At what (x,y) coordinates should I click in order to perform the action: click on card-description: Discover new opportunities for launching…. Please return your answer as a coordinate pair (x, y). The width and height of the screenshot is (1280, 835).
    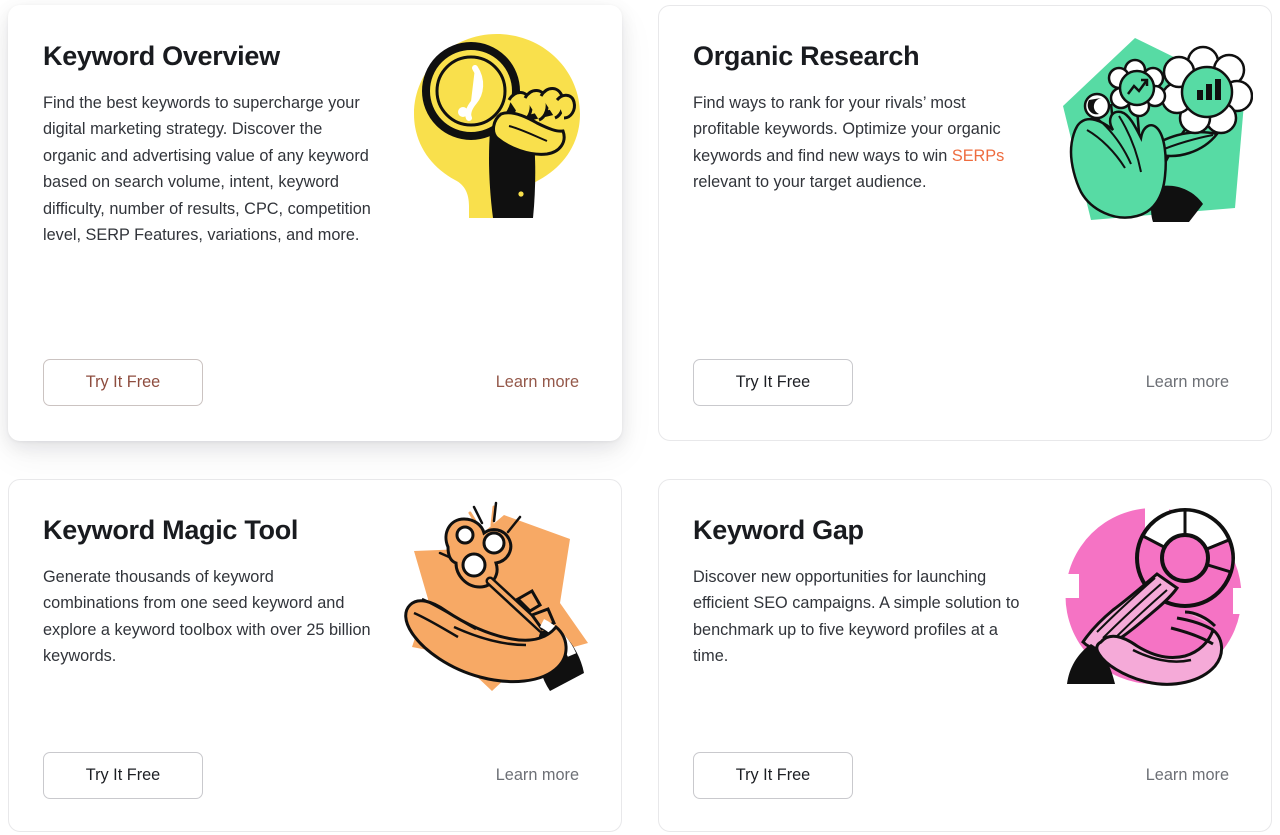
    Looking at the image, I should click on (858, 617).